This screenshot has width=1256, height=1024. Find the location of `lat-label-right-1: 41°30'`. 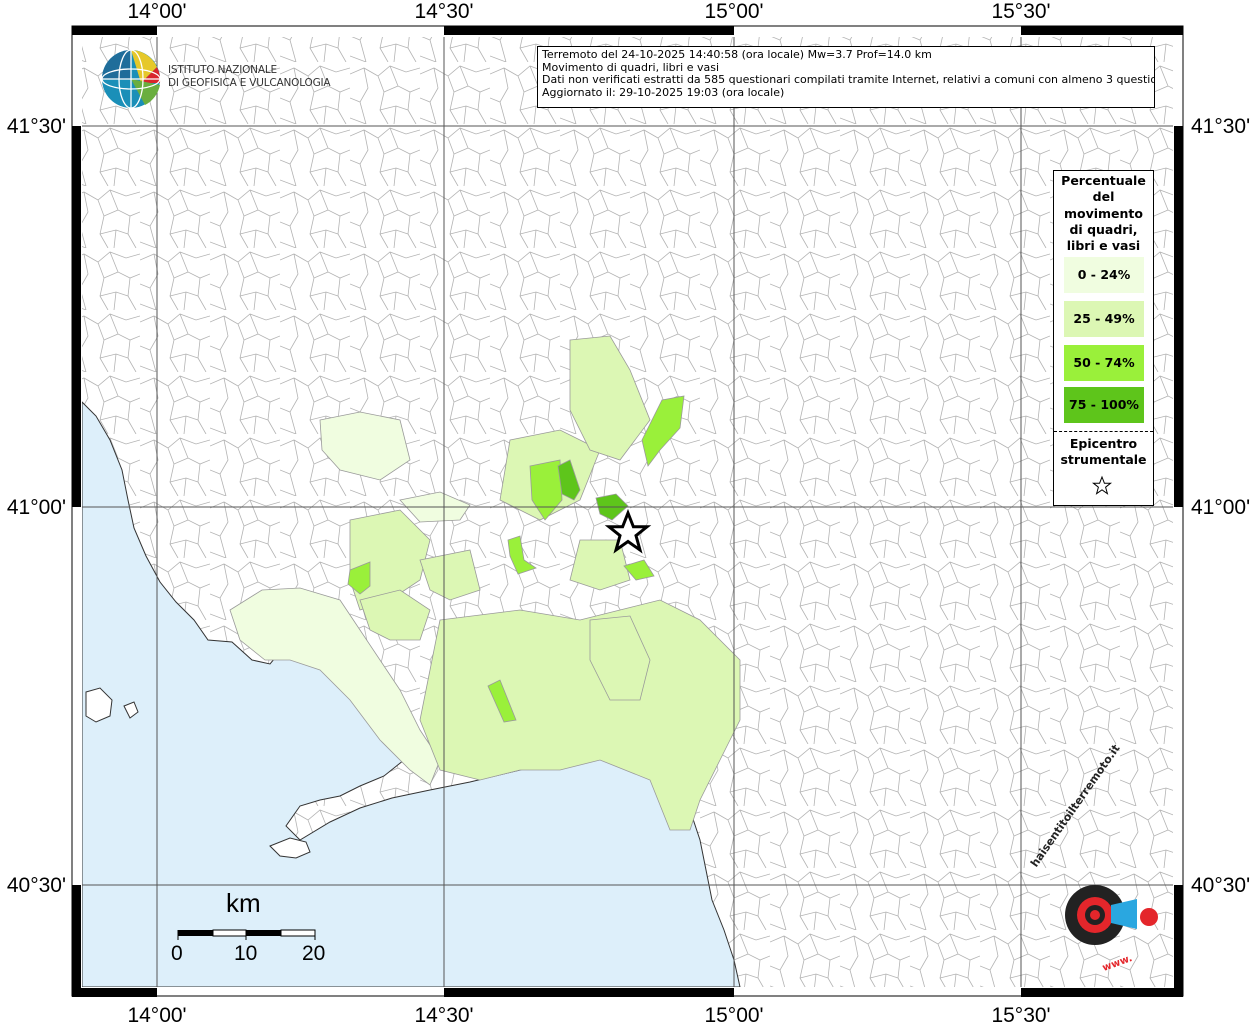

lat-label-right-1: 41°30' is located at coordinates (1220, 126).